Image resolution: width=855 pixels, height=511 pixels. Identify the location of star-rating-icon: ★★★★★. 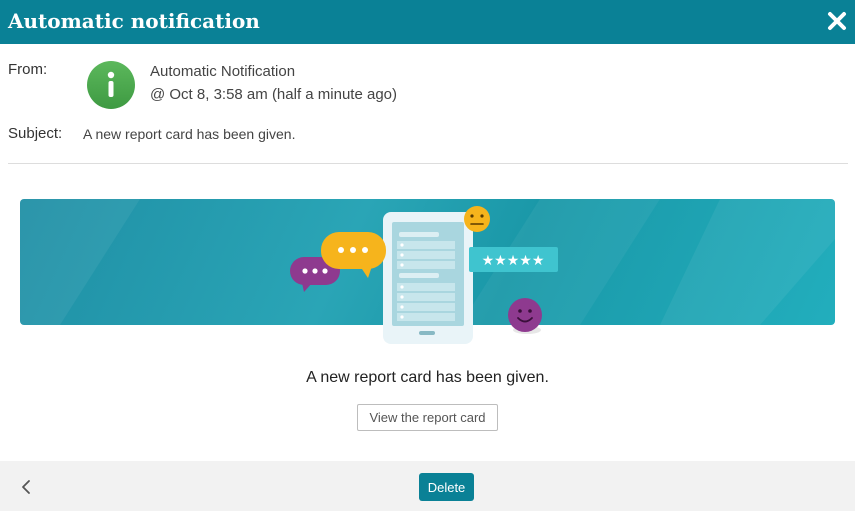
(513, 259).